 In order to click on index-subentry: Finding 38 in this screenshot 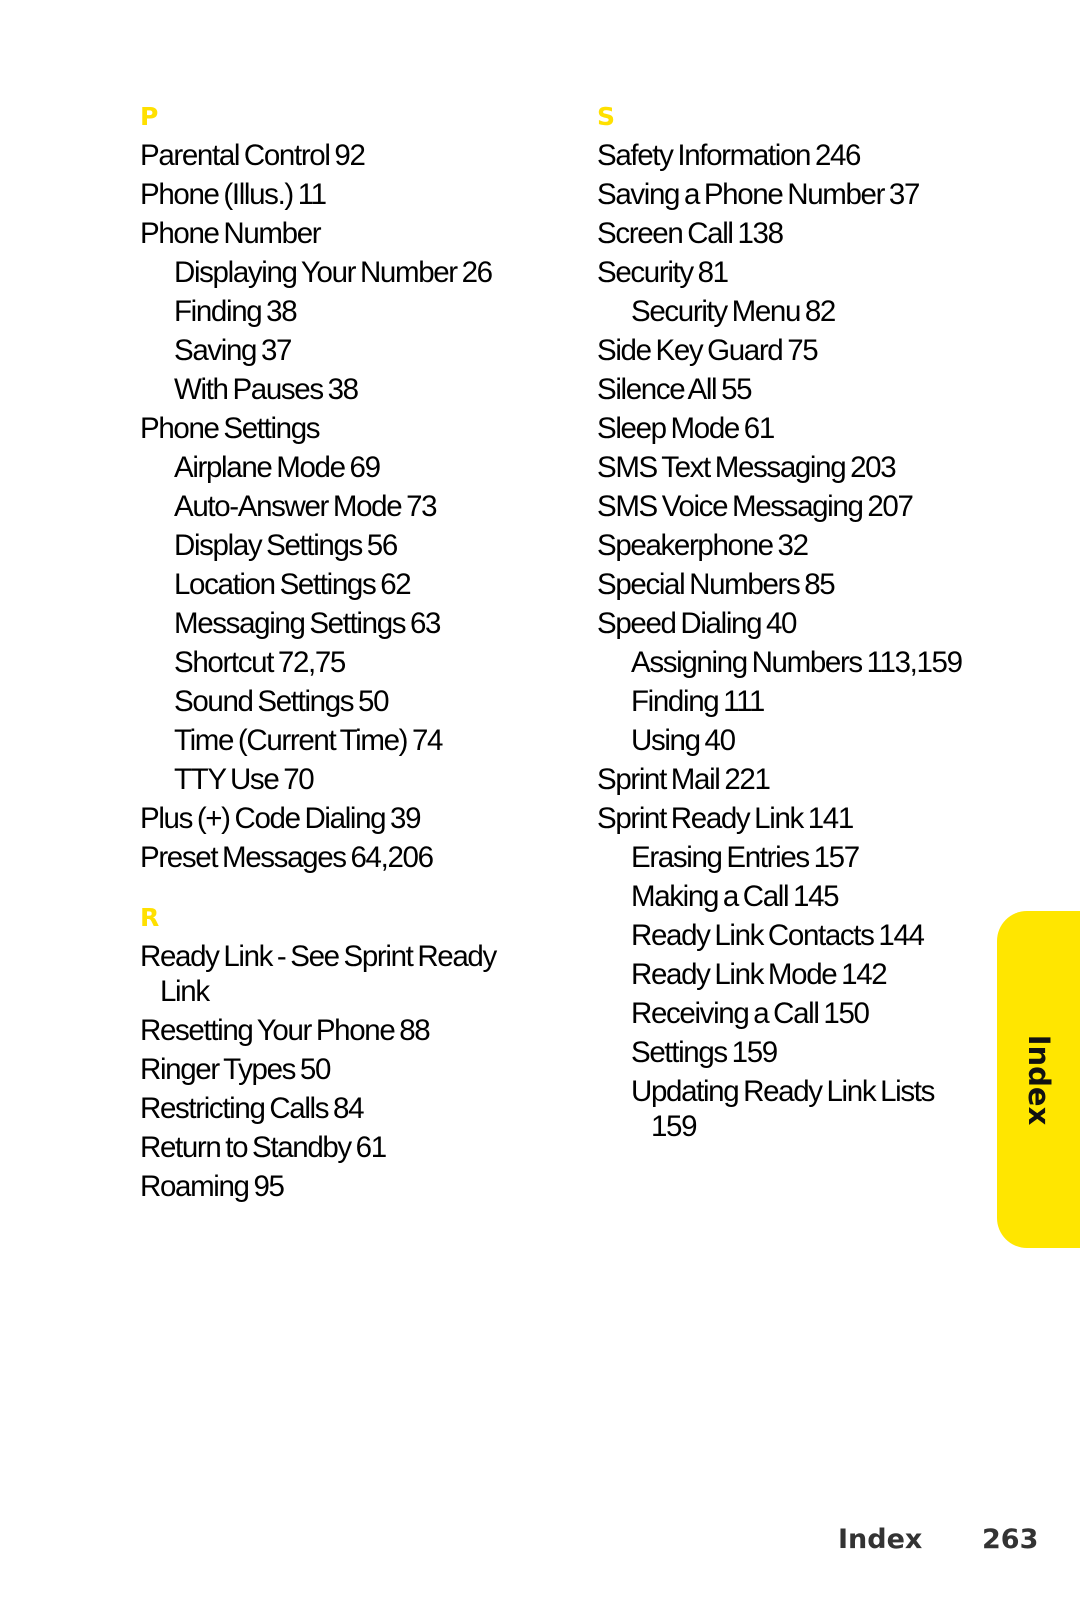, I will do `click(236, 311)`.